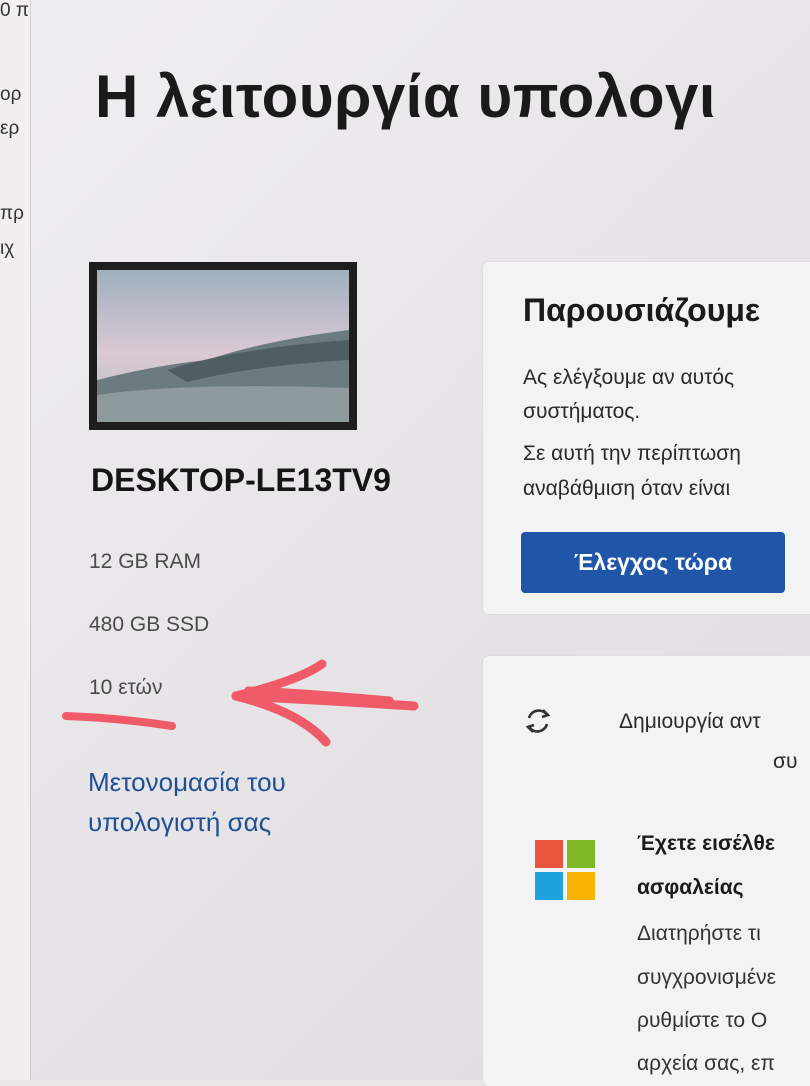 Image resolution: width=810 pixels, height=1086 pixels. What do you see at coordinates (582, 411) in the screenshot?
I see `intro-card-text: συστήματος.` at bounding box center [582, 411].